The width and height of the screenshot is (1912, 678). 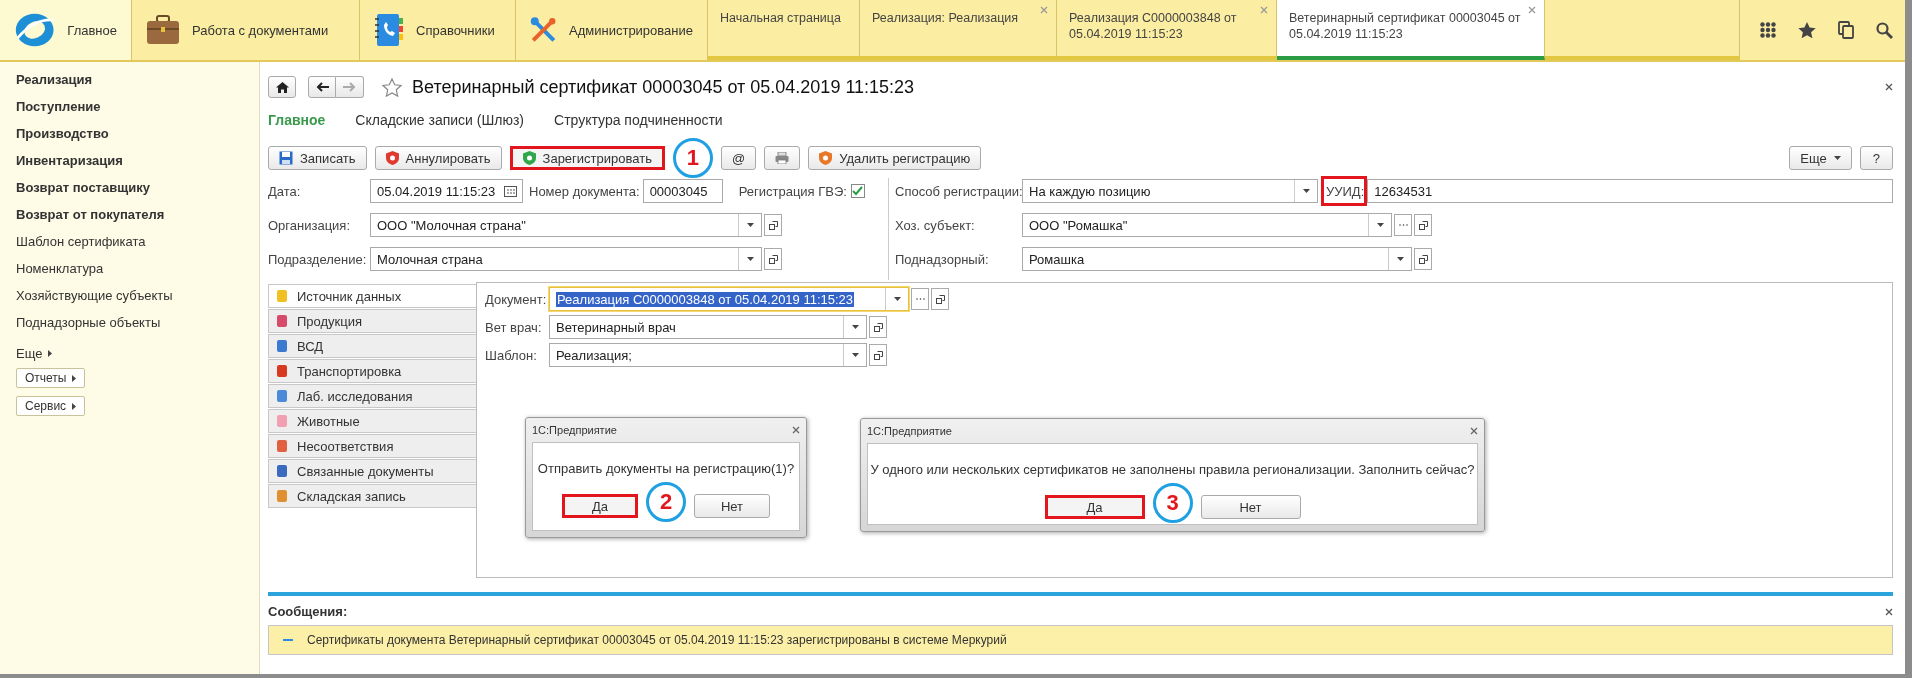 I want to click on side-tab: Животные, so click(x=372, y=421).